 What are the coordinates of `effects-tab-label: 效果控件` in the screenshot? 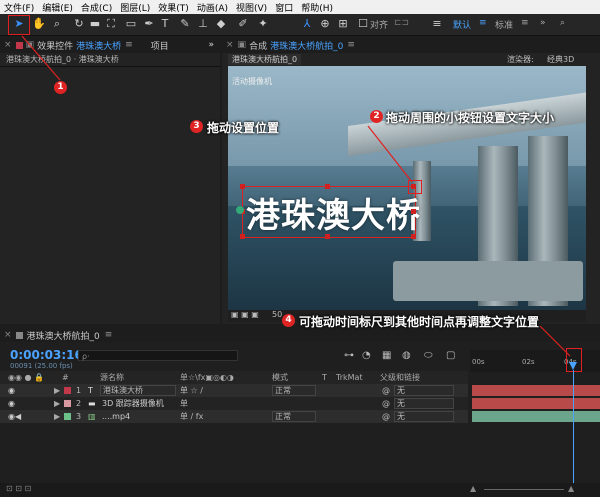 It's located at (55, 45).